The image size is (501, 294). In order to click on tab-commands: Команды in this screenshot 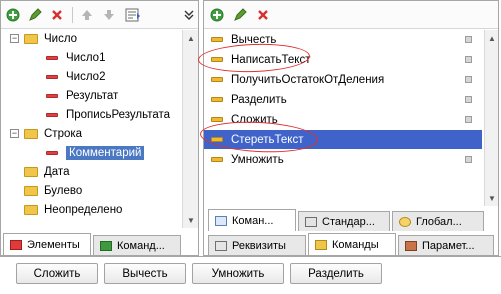, I will do `click(352, 244)`.